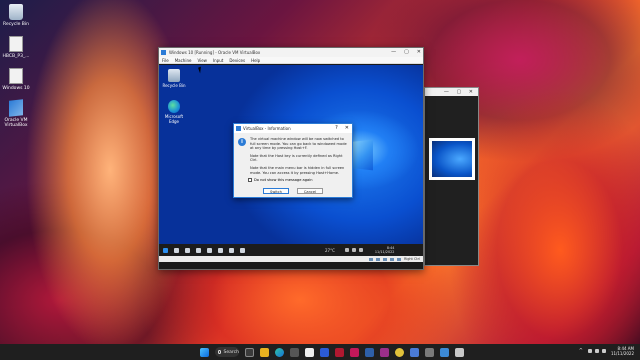  Describe the element at coordinates (293, 191) in the screenshot. I see `dialog-buttons: Switch Cancel` at that location.